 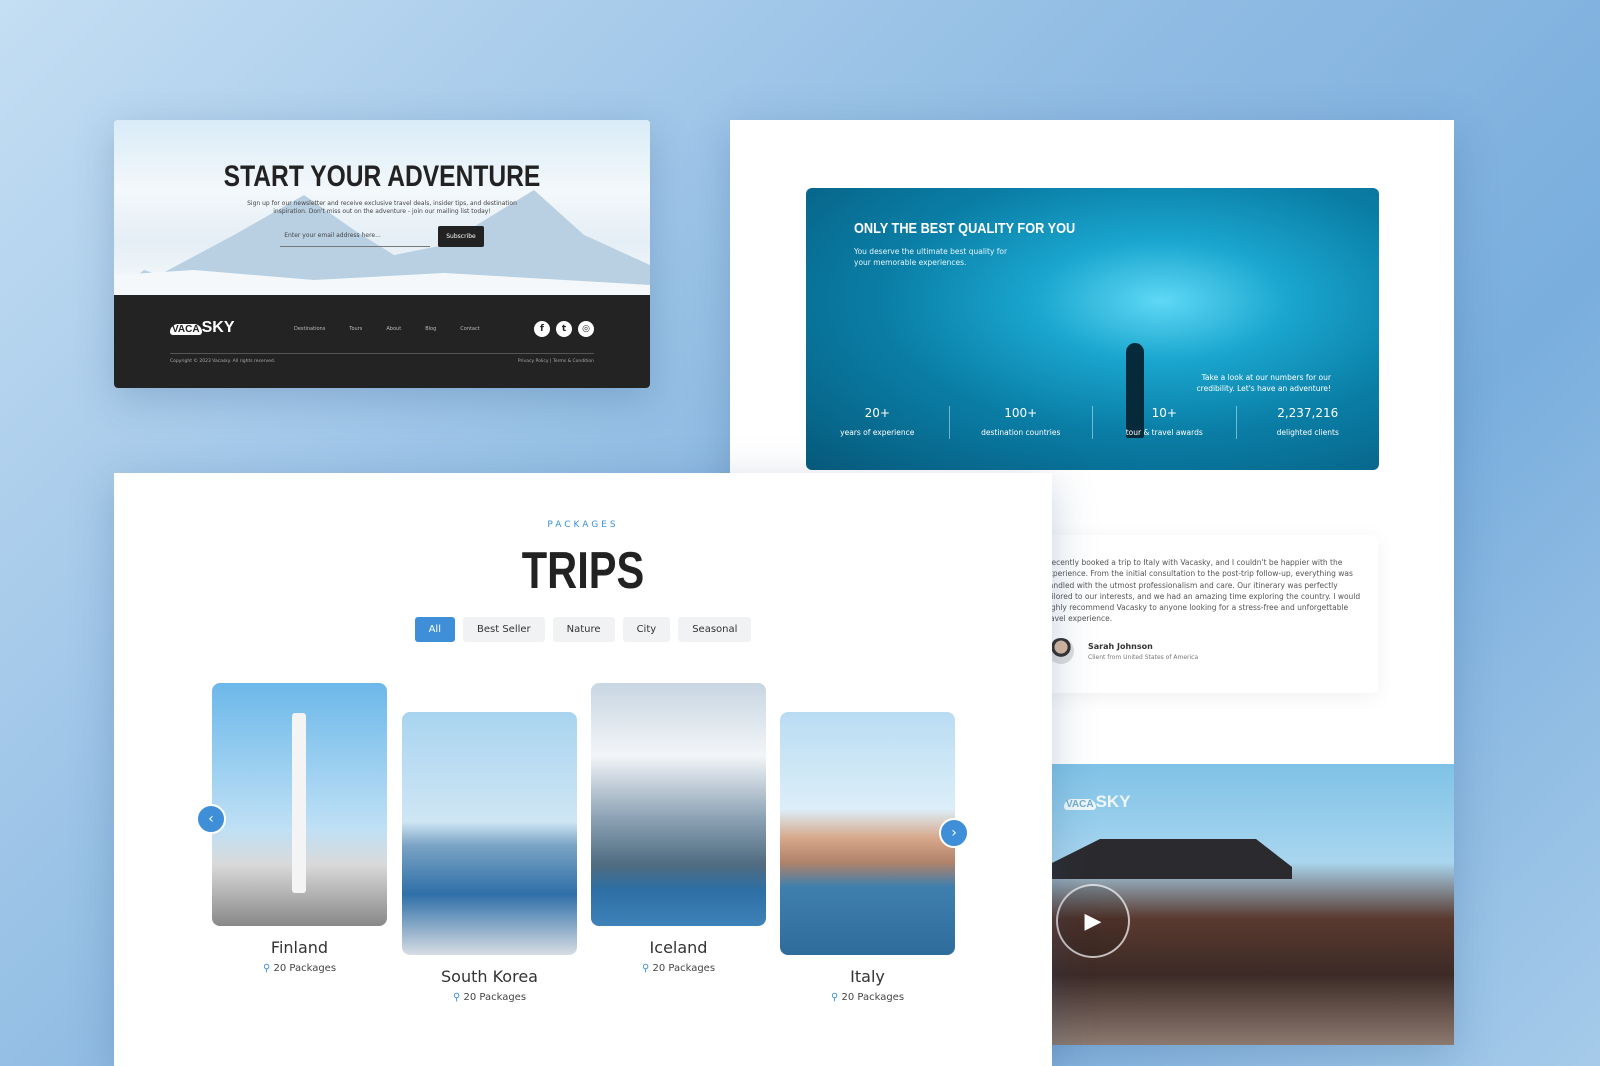 What do you see at coordinates (434, 629) in the screenshot?
I see `filter-all: All` at bounding box center [434, 629].